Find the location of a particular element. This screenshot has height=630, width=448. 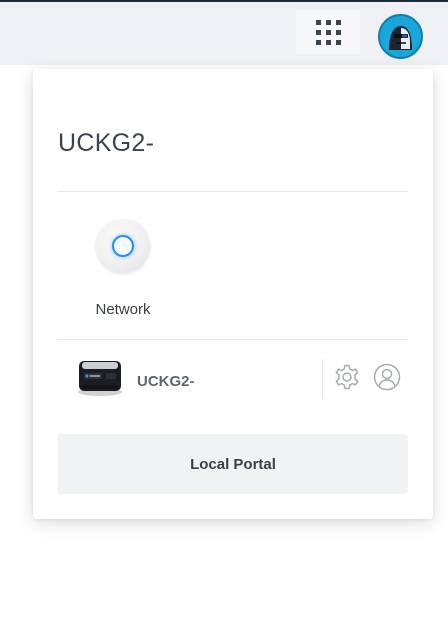

controller-title: UCKG2- is located at coordinates (106, 143).